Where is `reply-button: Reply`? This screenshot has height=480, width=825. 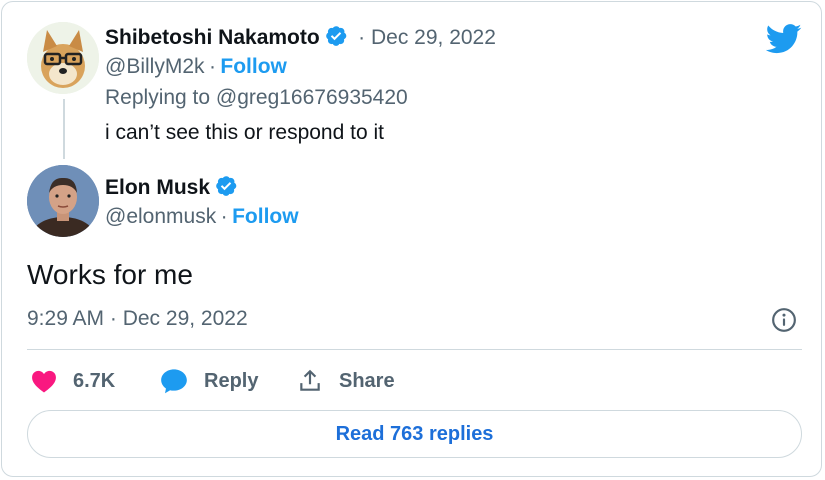
reply-button: Reply is located at coordinates (209, 381).